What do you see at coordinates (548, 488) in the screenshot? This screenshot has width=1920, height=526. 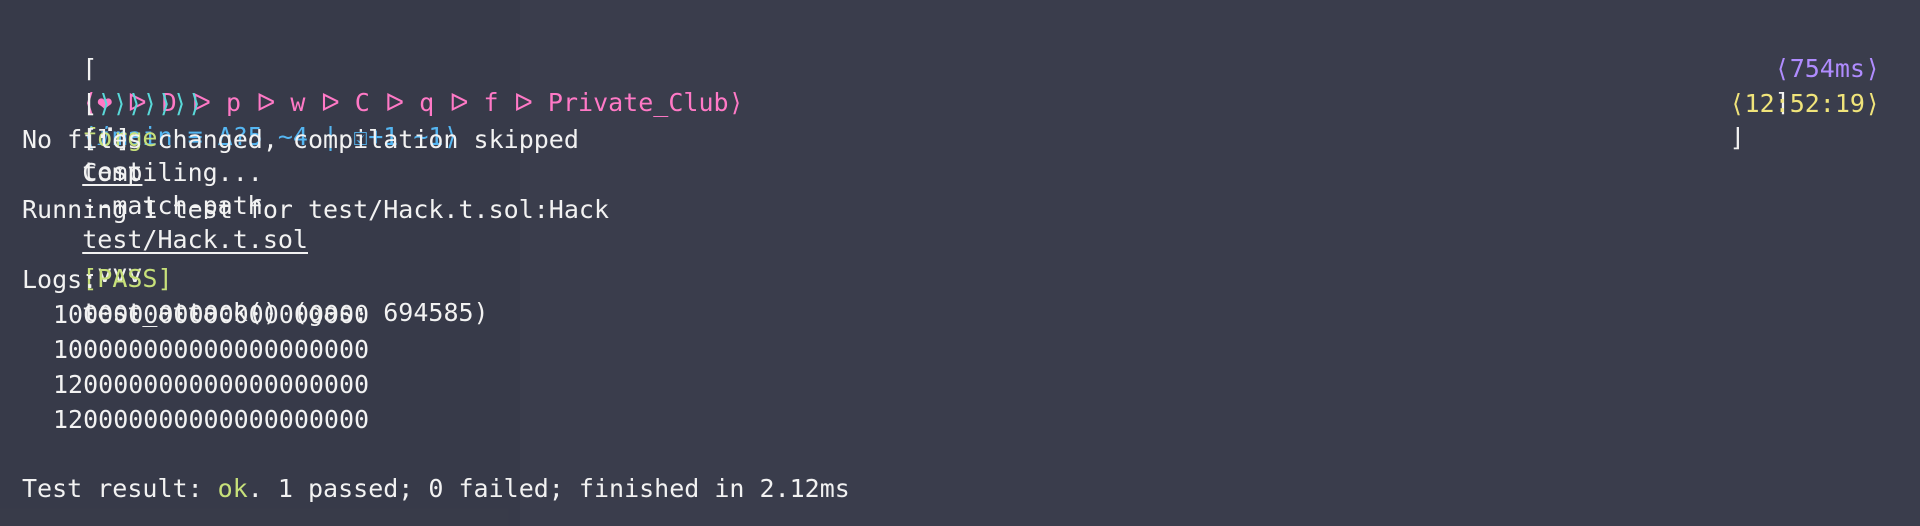 I see `result-summary: . 1 passed; 0 failed; finished in 2.12ms` at bounding box center [548, 488].